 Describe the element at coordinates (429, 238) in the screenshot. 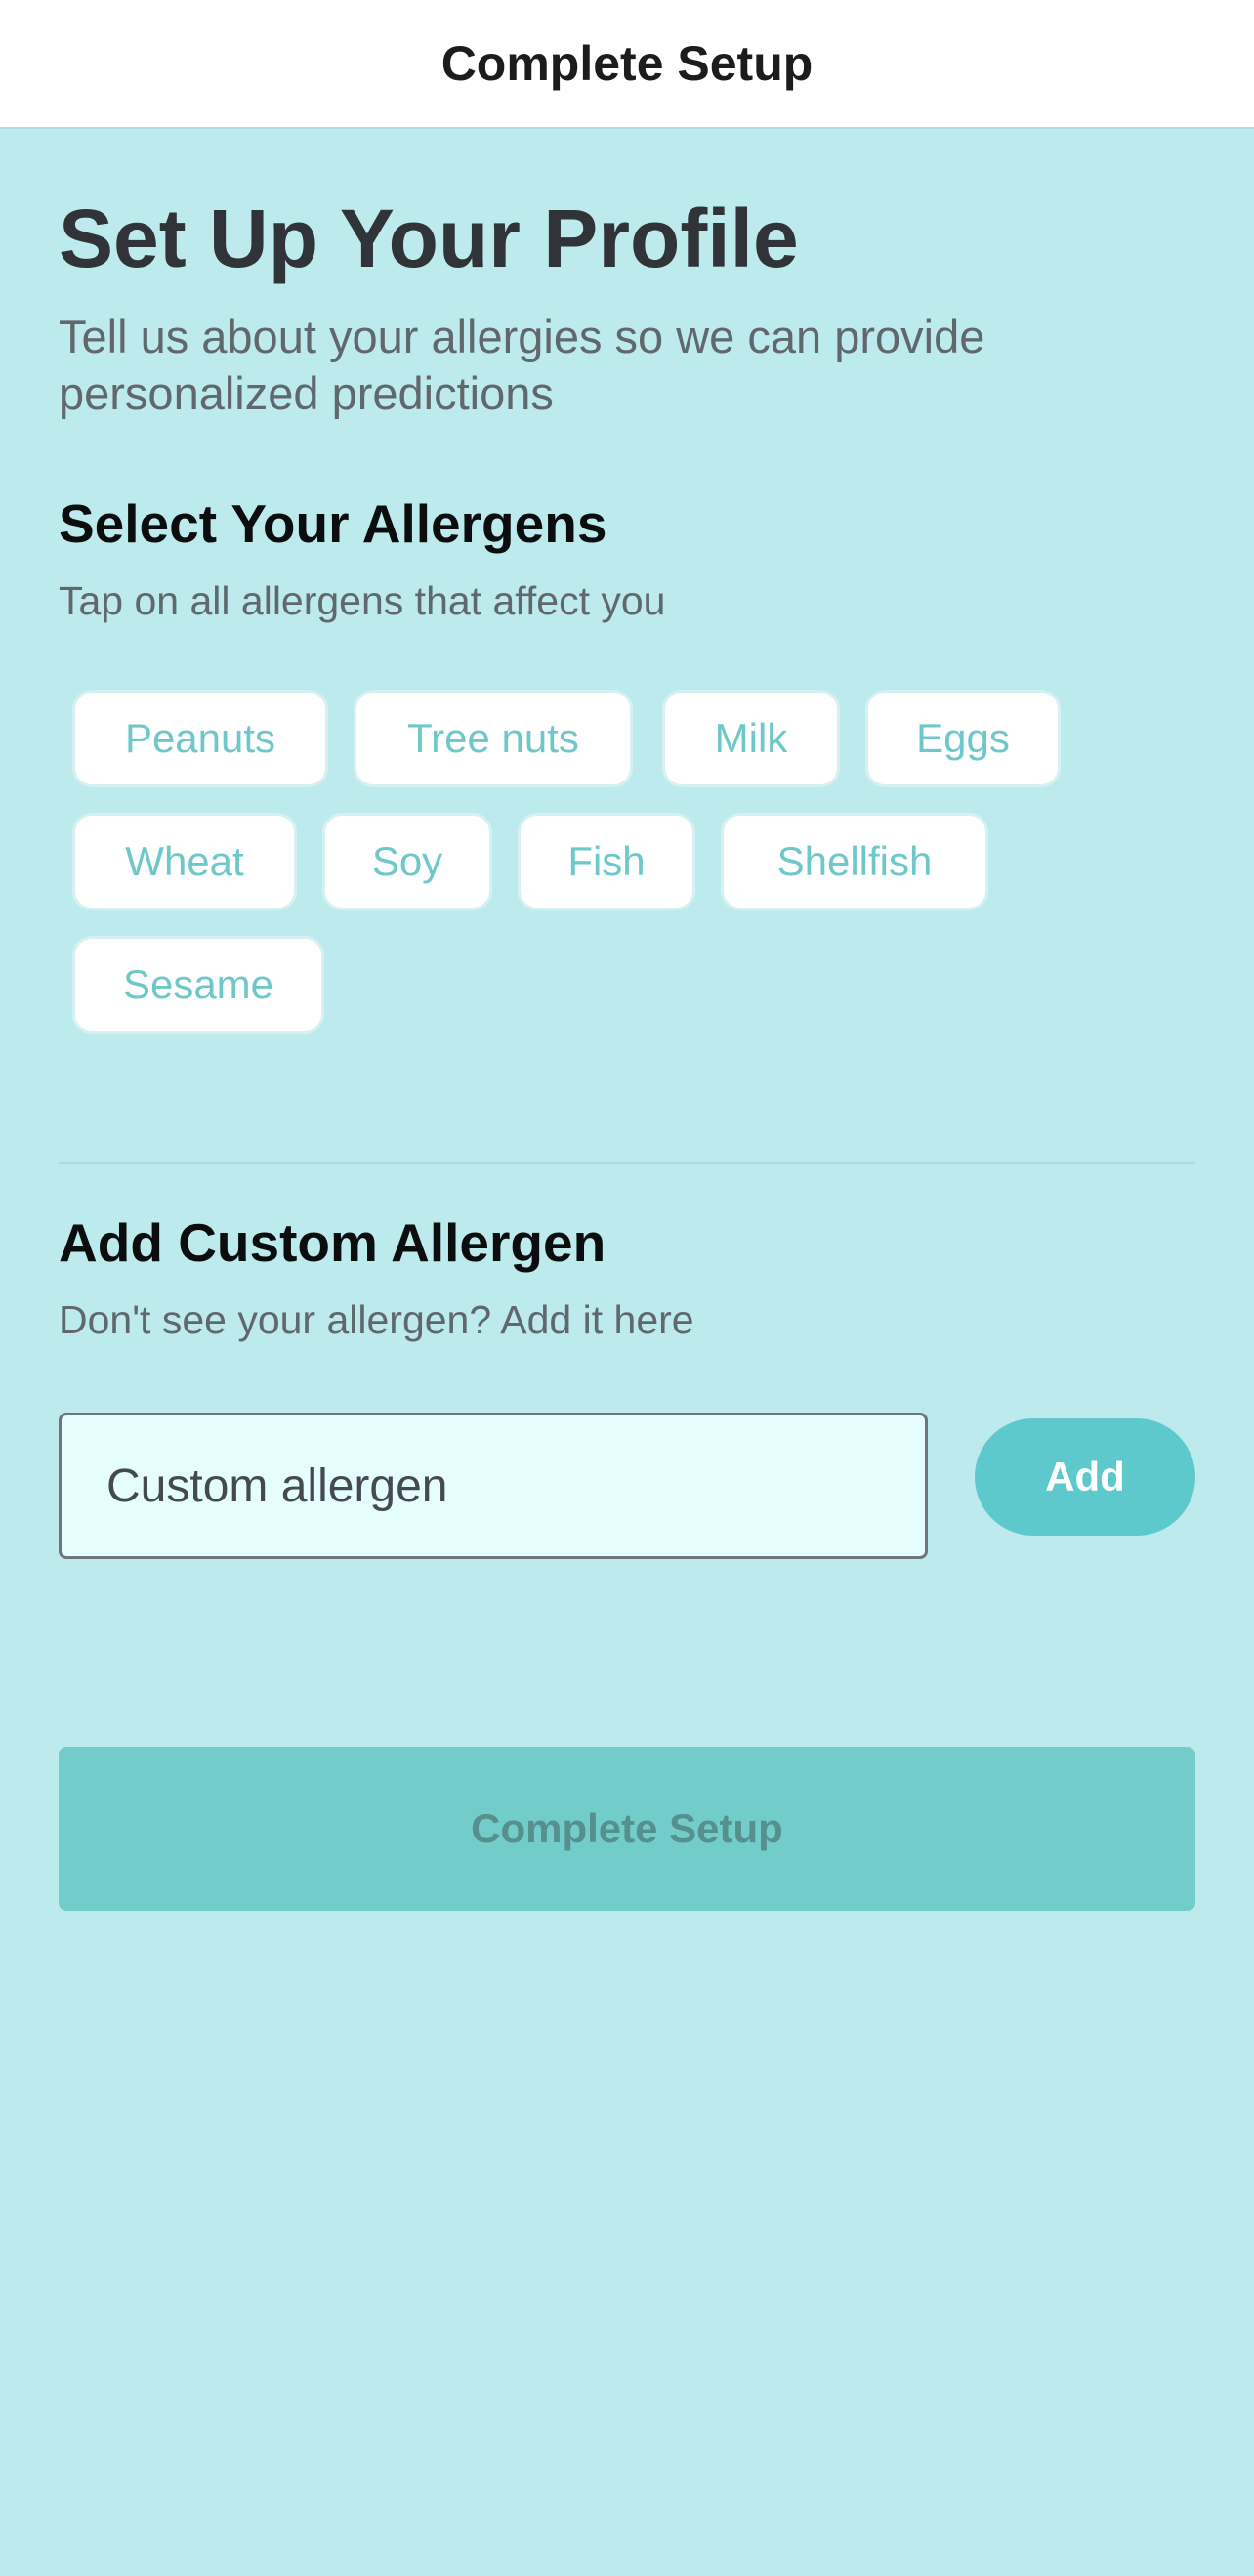

I see `page-title: Set Up Your Profile` at that location.